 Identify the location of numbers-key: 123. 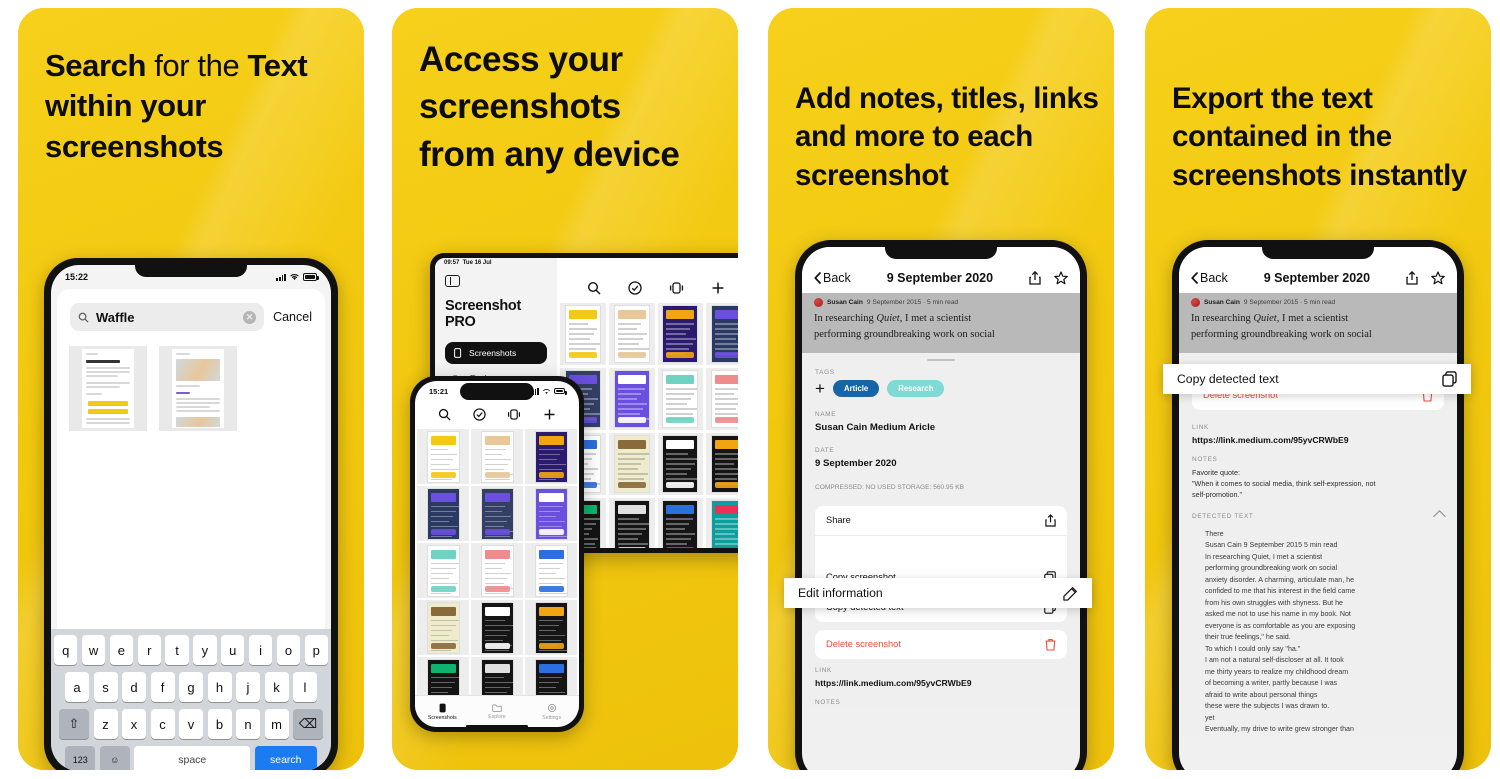
(80, 758).